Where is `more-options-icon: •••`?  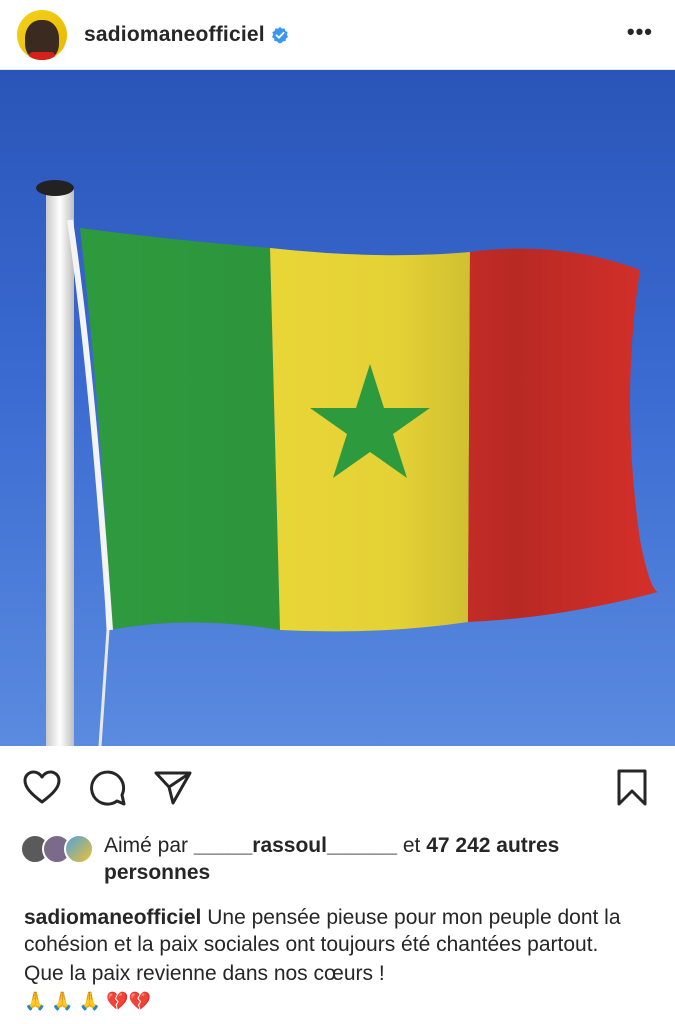 more-options-icon: ••• is located at coordinates (640, 32).